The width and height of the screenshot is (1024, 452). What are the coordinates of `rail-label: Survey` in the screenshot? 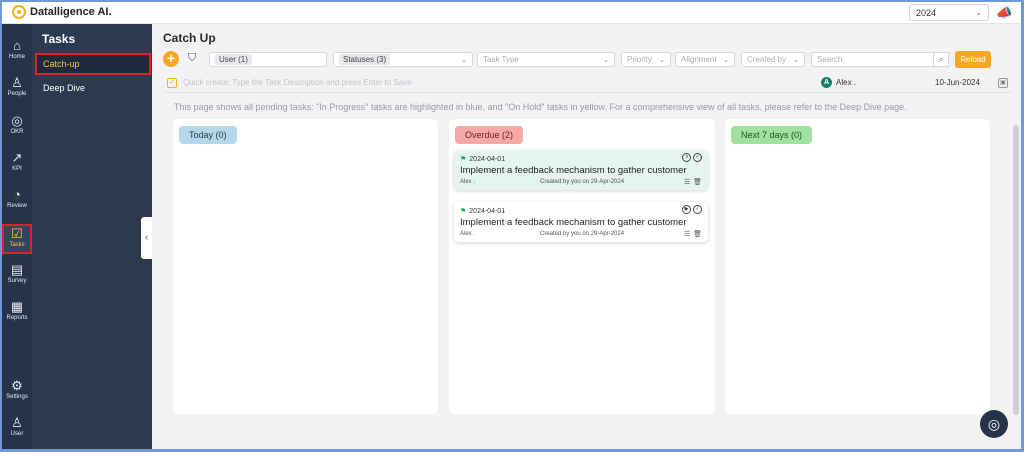 It's located at (17, 281).